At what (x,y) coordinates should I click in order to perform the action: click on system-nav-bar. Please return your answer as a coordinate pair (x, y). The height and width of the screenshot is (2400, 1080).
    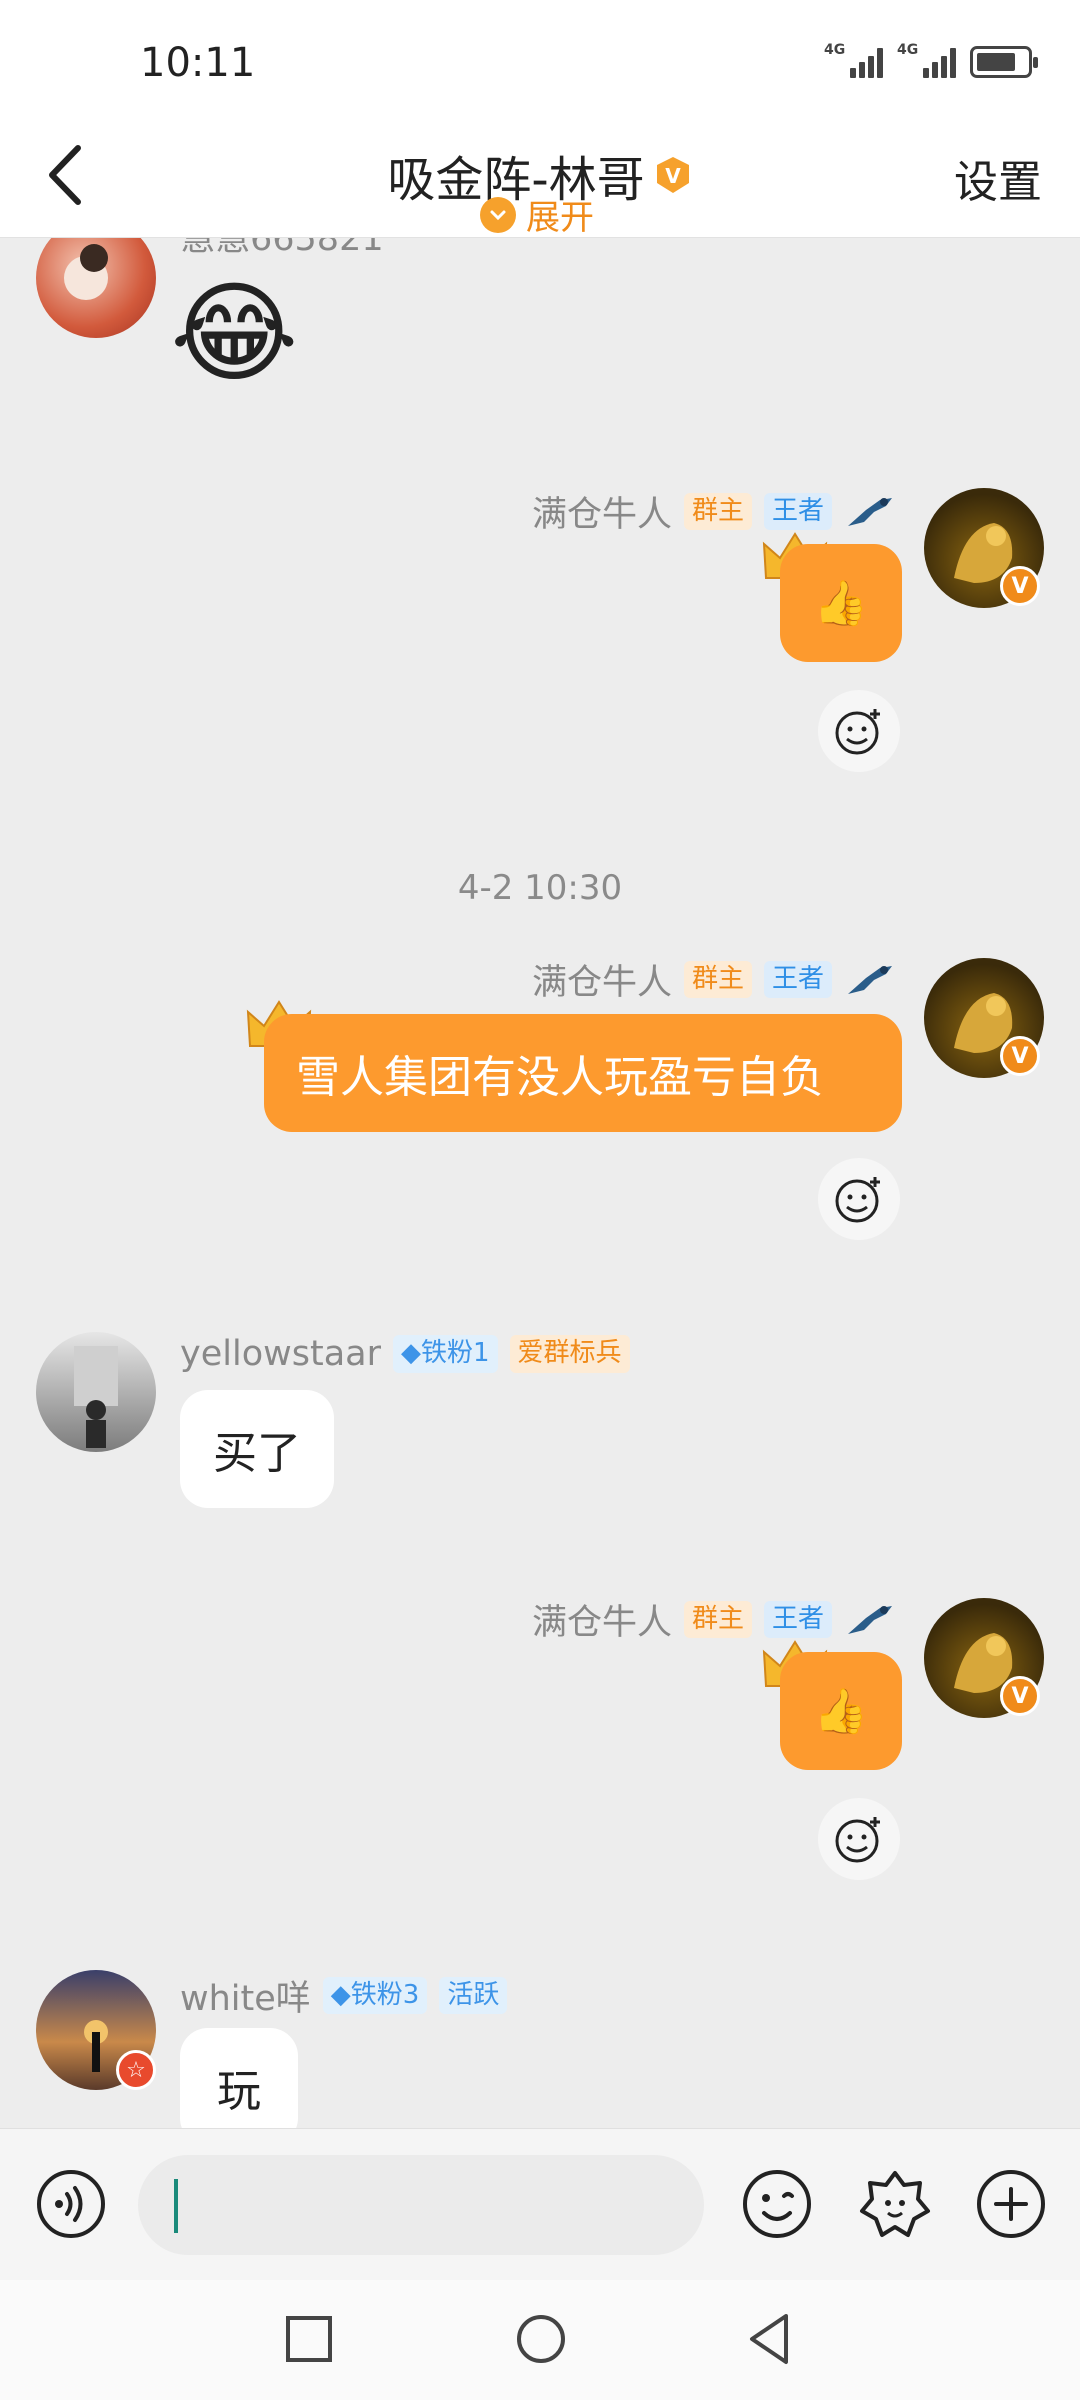
    Looking at the image, I should click on (540, 2340).